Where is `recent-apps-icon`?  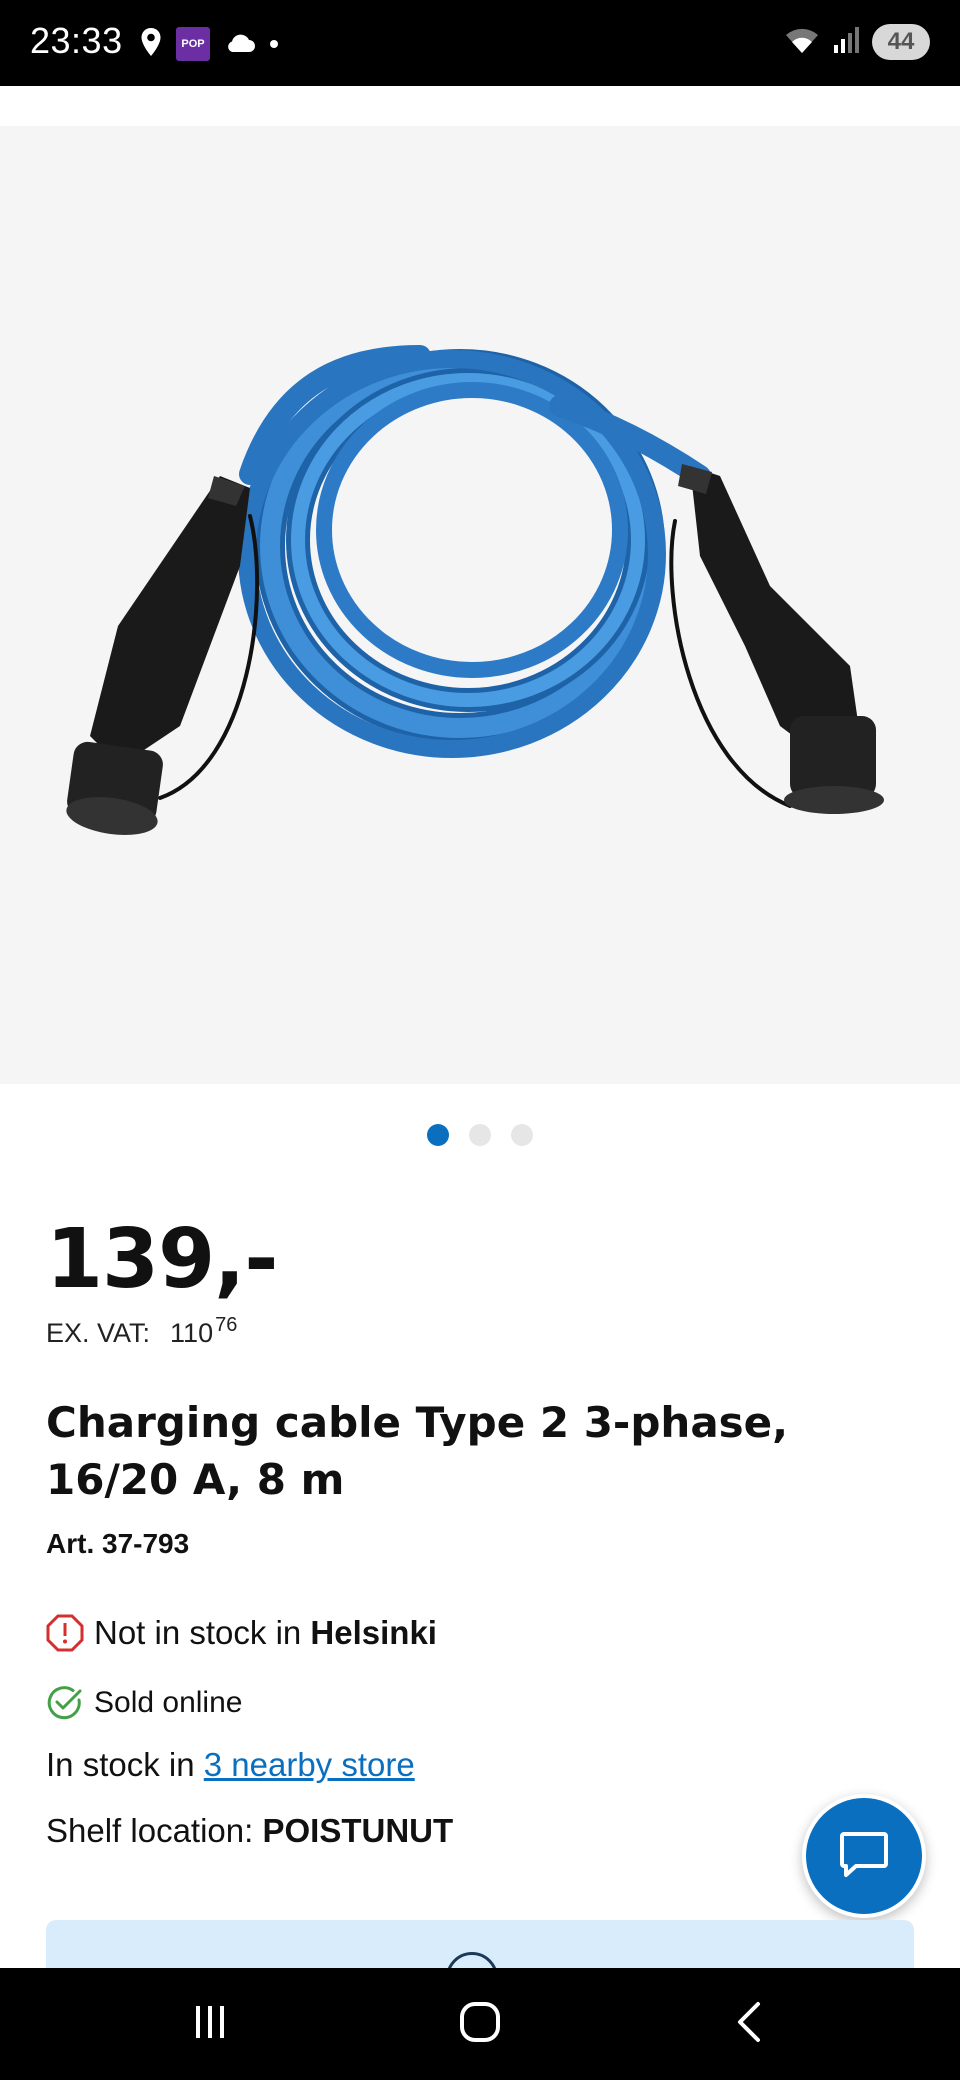 recent-apps-icon is located at coordinates (210, 2024).